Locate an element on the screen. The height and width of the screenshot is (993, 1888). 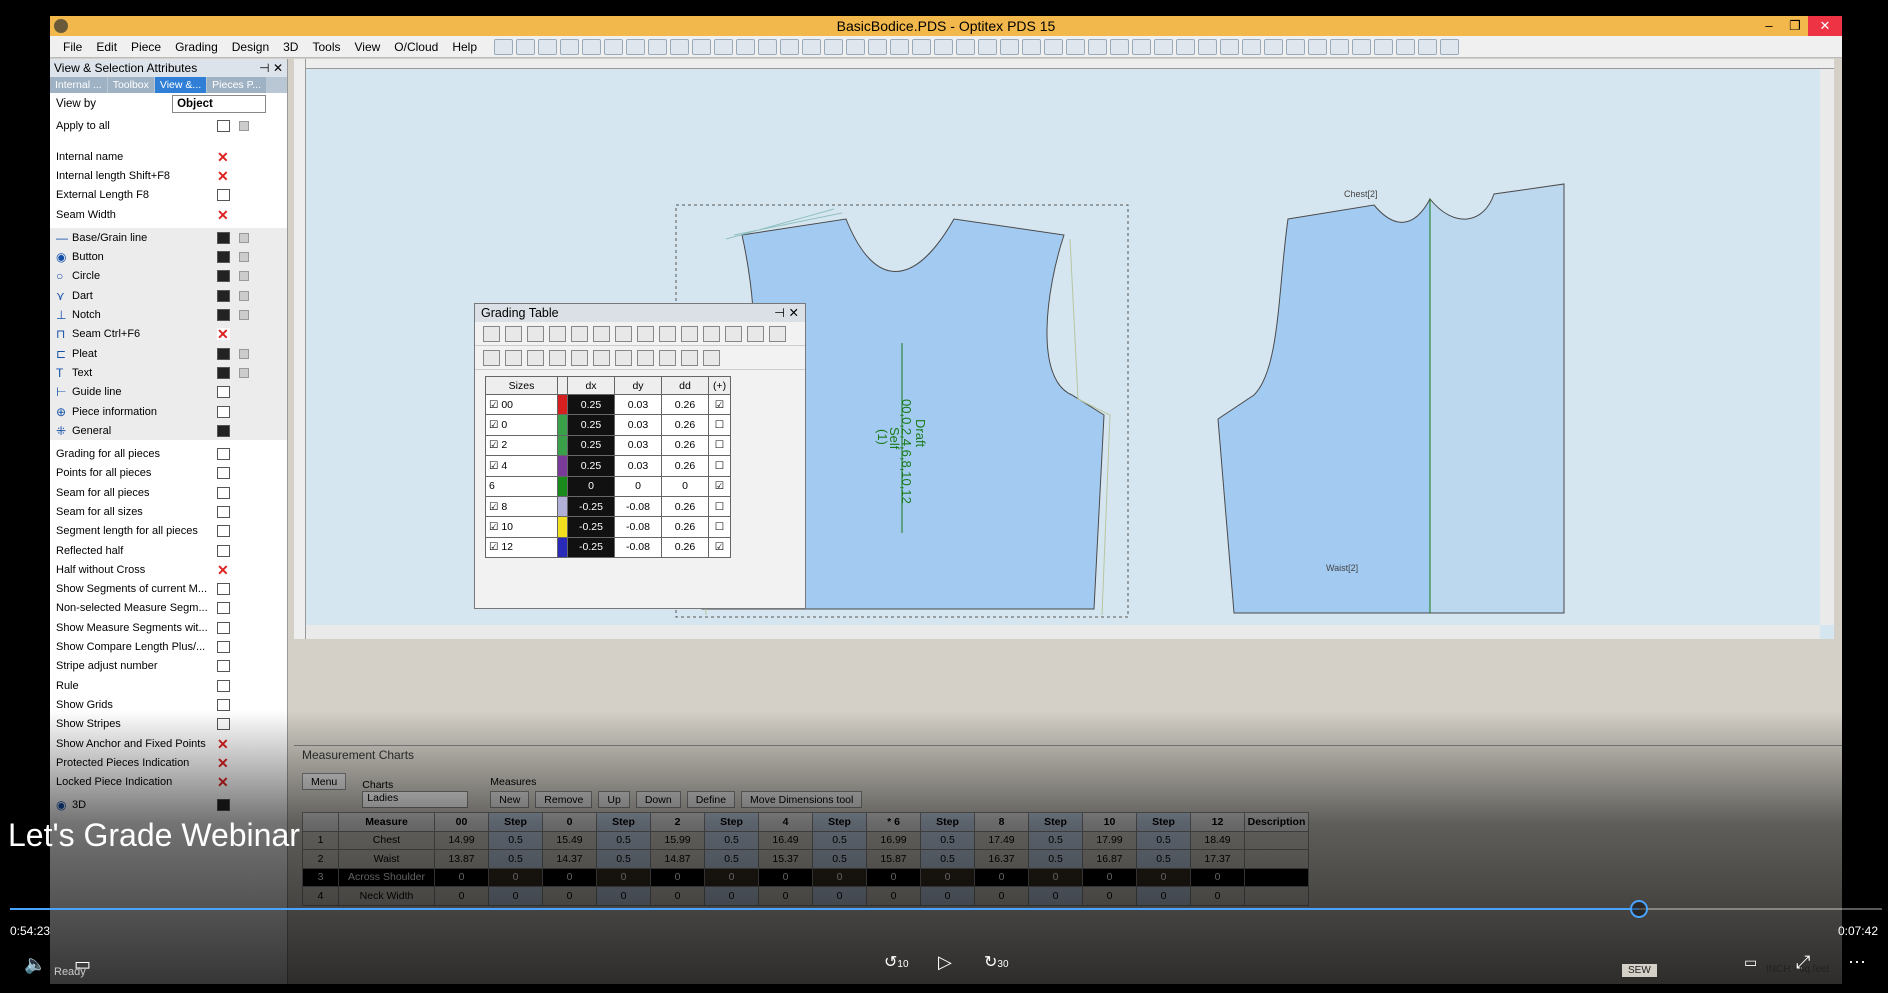
panel-item: Internal length Shift+F8 ✕ is located at coordinates (168, 175).